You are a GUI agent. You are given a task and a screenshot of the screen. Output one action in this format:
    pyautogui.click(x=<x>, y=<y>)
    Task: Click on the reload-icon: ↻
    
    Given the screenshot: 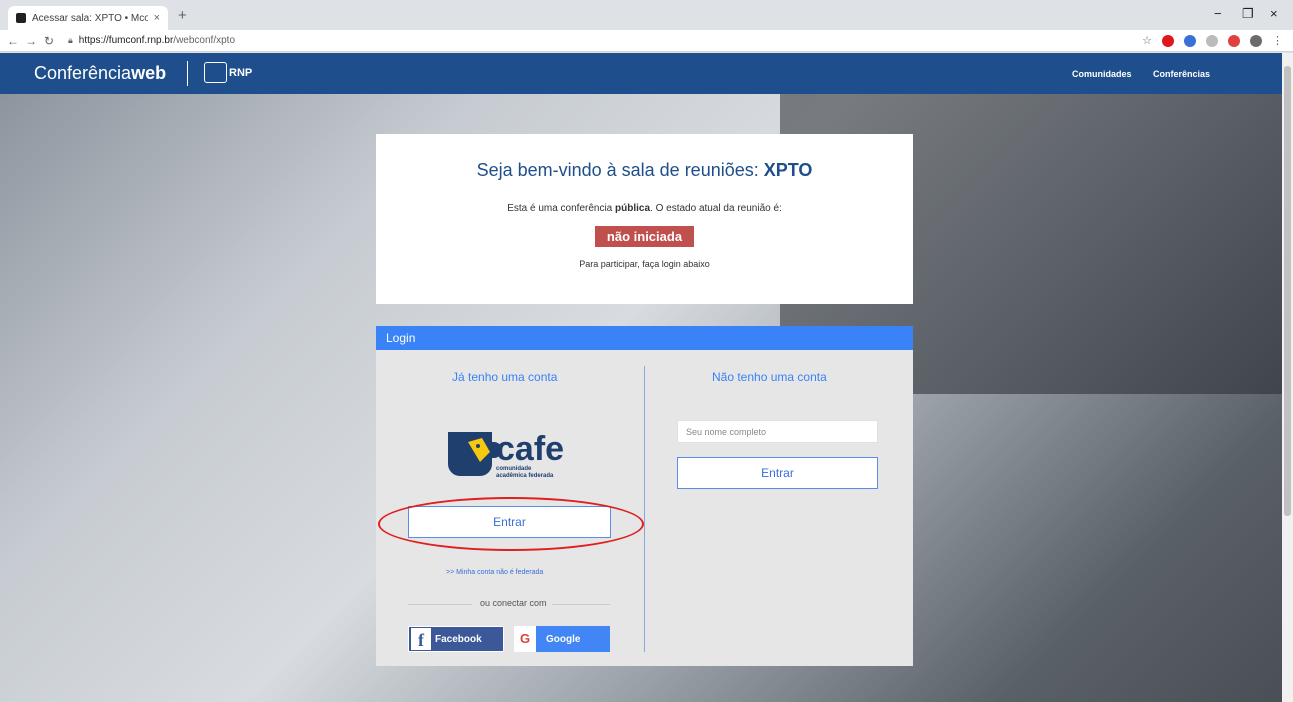 What is the action you would take?
    pyautogui.click(x=49, y=41)
    